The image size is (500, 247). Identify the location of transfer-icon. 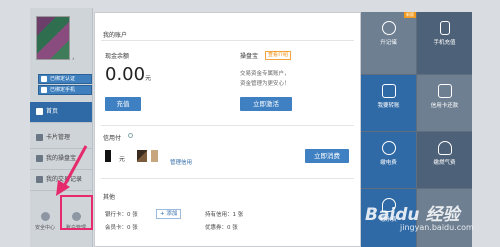
(388, 91).